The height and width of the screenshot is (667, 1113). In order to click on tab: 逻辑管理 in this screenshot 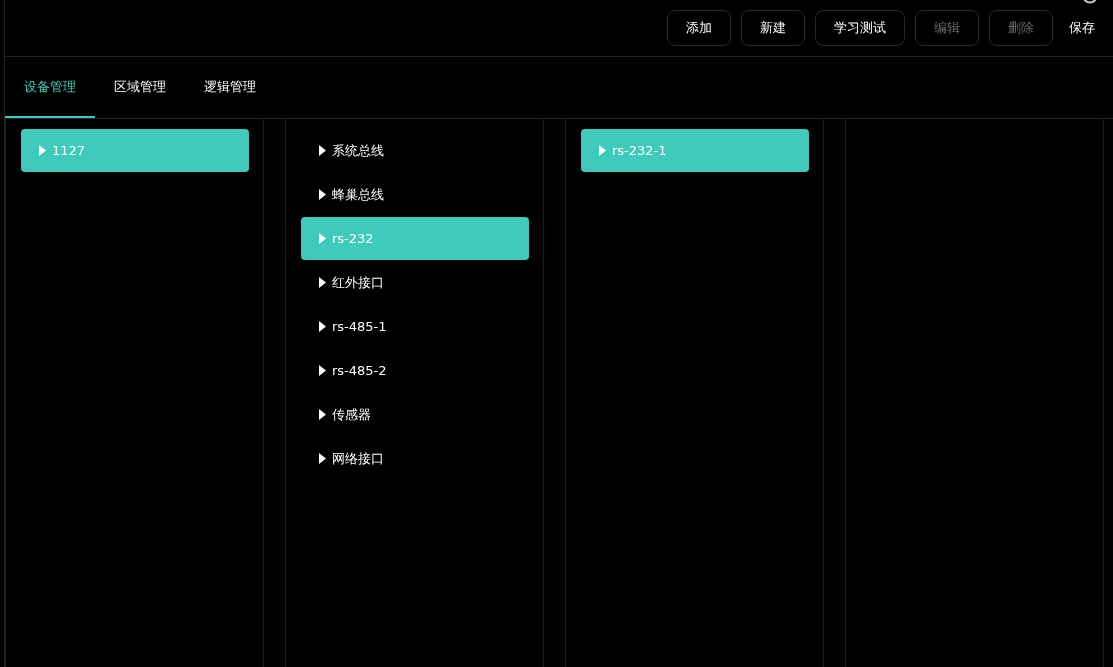, I will do `click(230, 87)`.